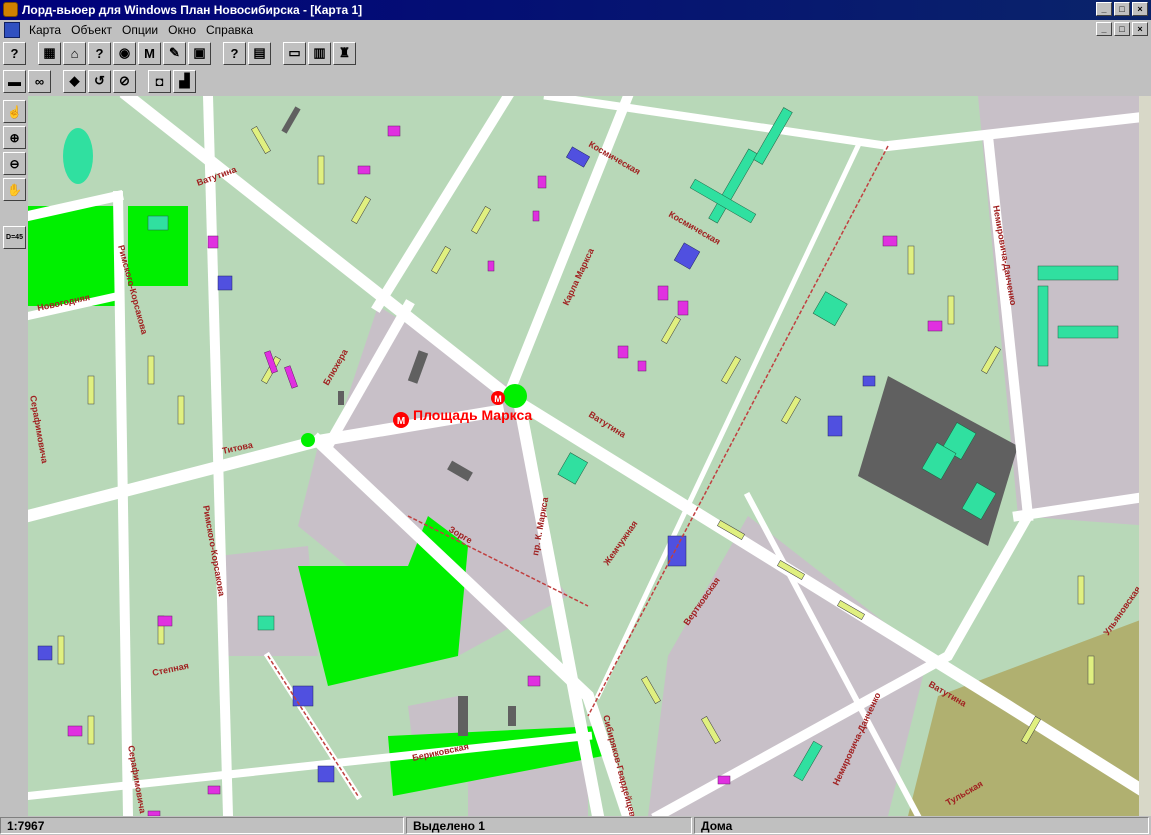  I want to click on camera-icon: ◉, so click(124, 53).